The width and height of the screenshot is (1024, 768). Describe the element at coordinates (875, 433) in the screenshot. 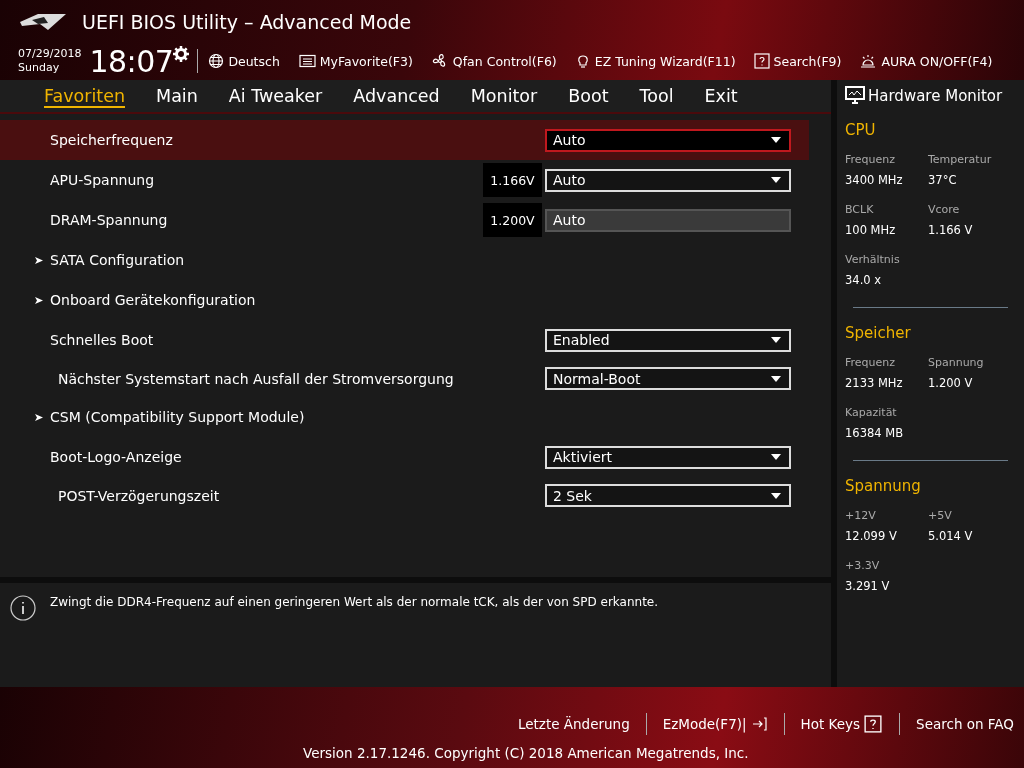

I see `sensor-value: 16384 MB` at that location.